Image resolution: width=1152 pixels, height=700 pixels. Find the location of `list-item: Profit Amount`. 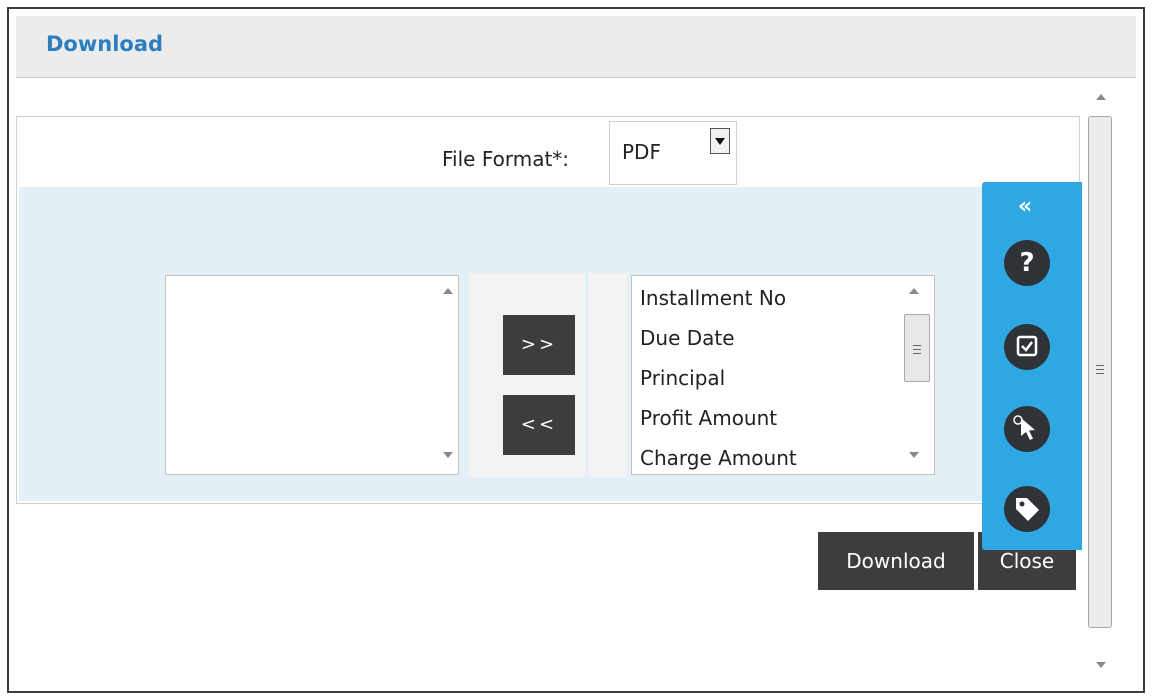

list-item: Profit Amount is located at coordinates (708, 418).